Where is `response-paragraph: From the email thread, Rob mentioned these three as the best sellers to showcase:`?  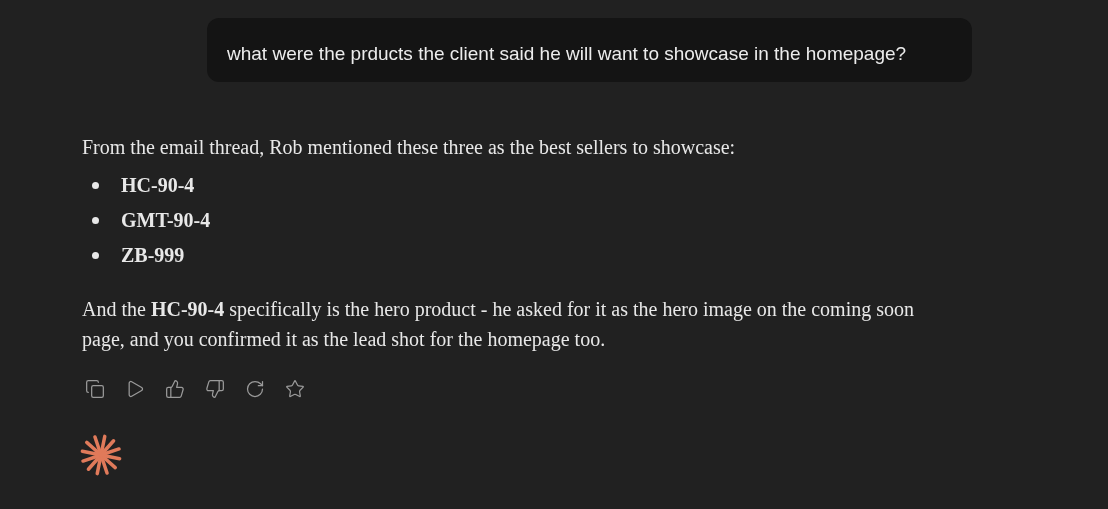
response-paragraph: From the email thread, Rob mentioned these three as the best sellers to showcase: is located at coordinates (409, 147).